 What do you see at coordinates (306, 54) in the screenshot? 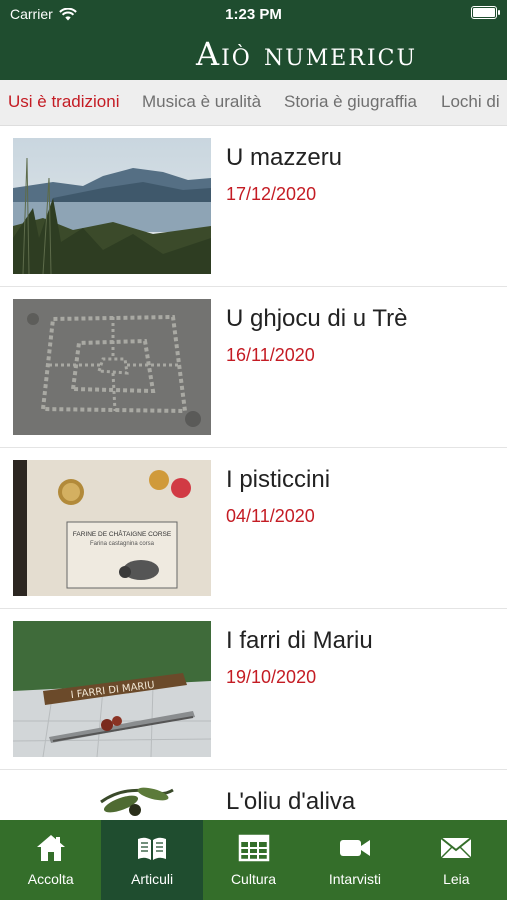
I see `app-title: Aiò numericu` at bounding box center [306, 54].